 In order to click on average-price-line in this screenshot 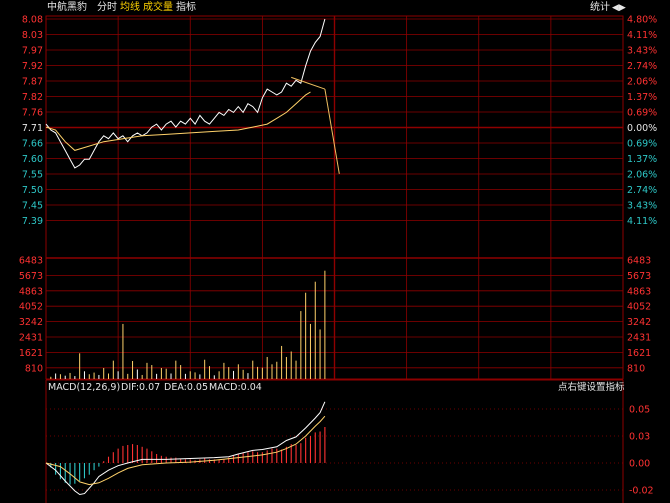, I will do `click(178, 121)`.